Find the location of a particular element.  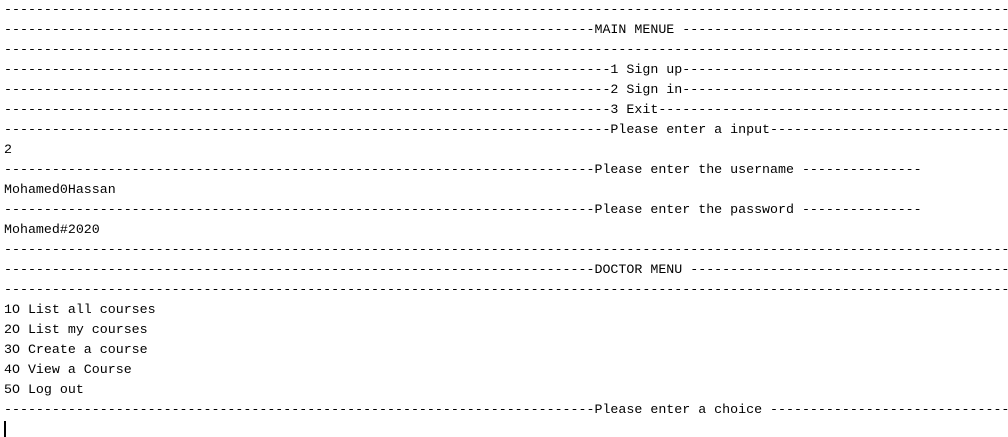

user-input-username: Mohamed0Hassan is located at coordinates (60, 189).